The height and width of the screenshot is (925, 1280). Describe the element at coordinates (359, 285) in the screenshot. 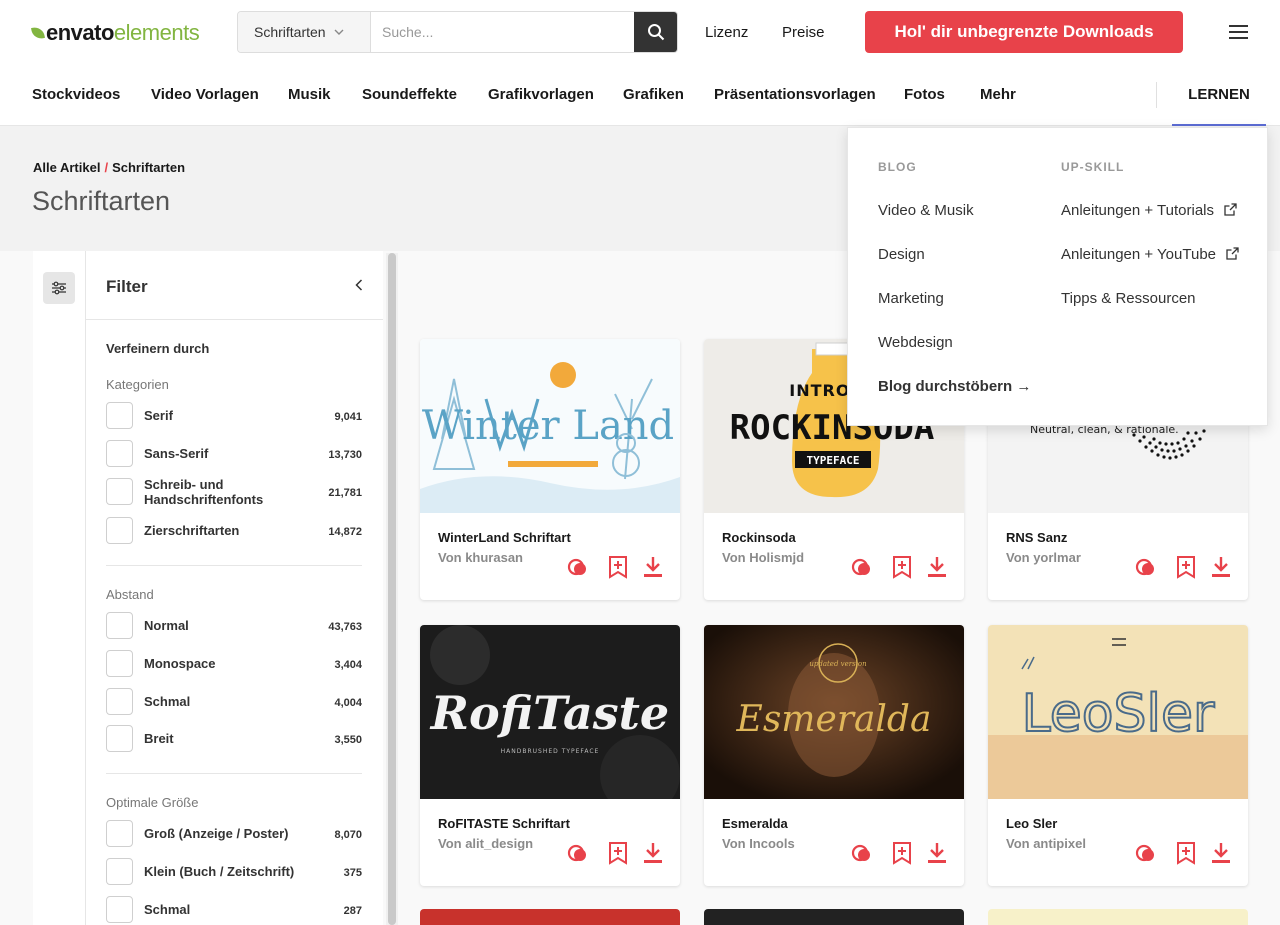

I see `collapse-filter-button` at that location.